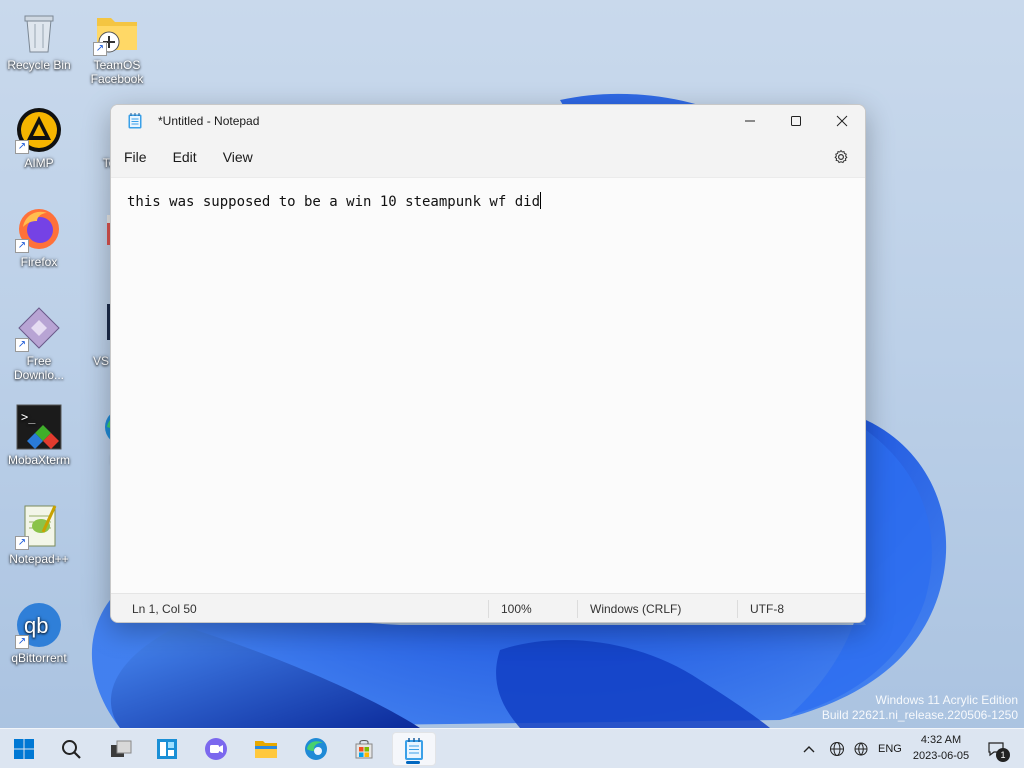 Image resolution: width=1024 pixels, height=768 pixels. What do you see at coordinates (39, 262) in the screenshot?
I see `desktop-icon-label: Firefox` at bounding box center [39, 262].